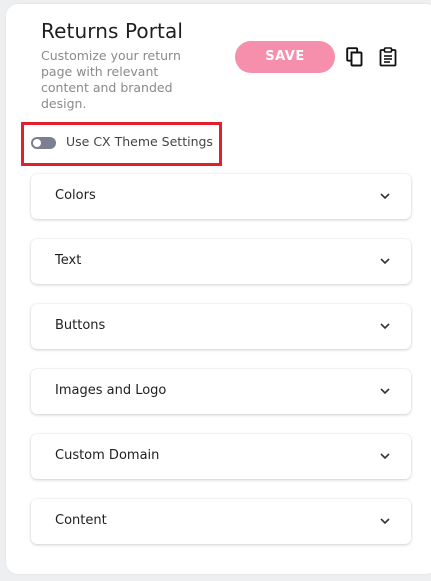 The height and width of the screenshot is (581, 431). Describe the element at coordinates (139, 141) in the screenshot. I see `cx-theme-toggle-label: Use CX Theme Settings` at that location.